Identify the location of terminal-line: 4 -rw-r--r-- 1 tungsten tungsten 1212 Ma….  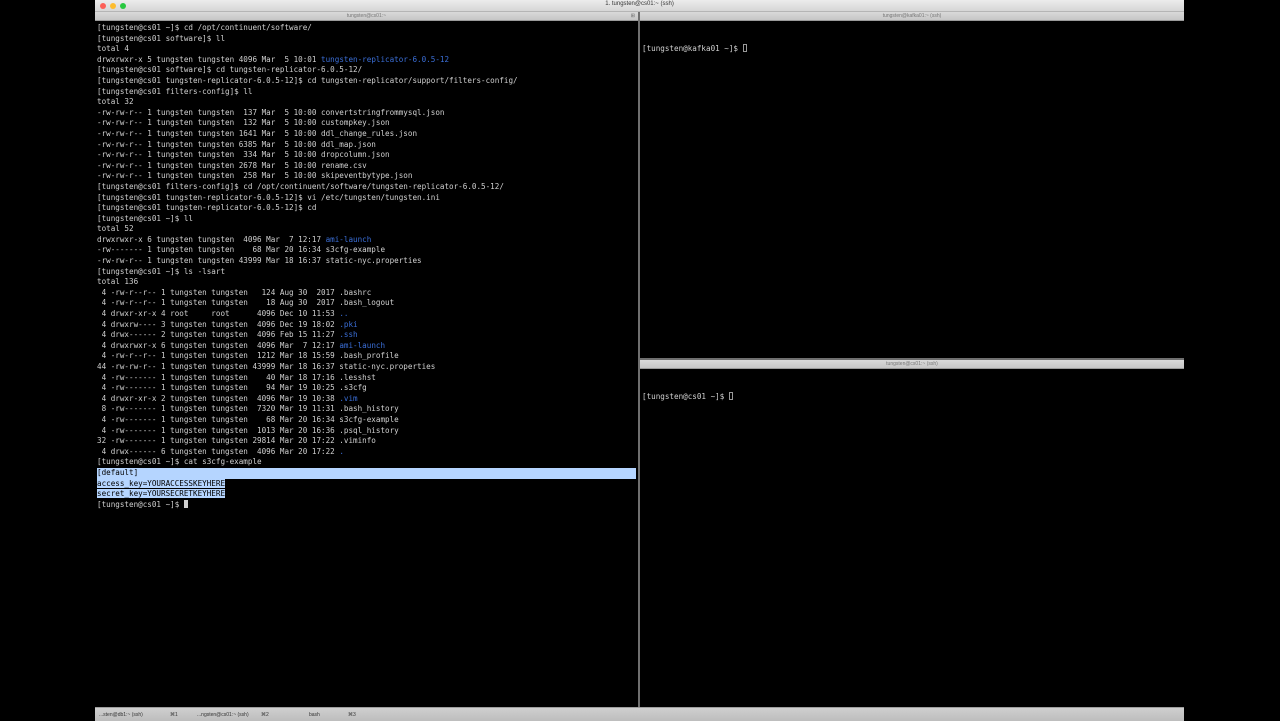
(366, 356).